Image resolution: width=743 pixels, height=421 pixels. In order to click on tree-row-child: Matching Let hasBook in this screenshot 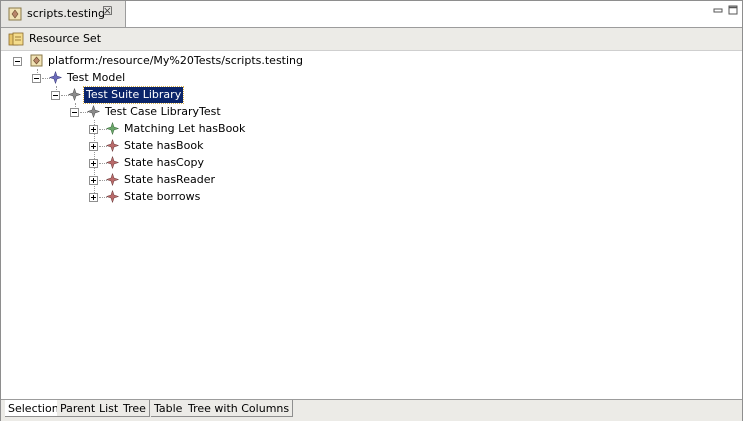, I will do `click(371, 129)`.